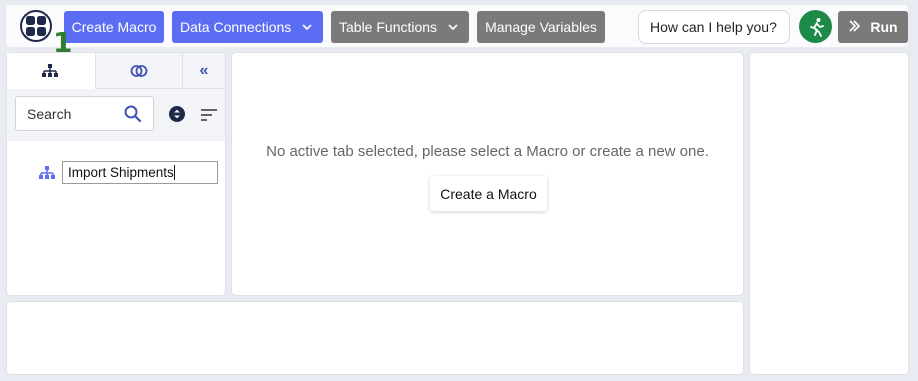 The height and width of the screenshot is (381, 918). Describe the element at coordinates (815, 26) in the screenshot. I see `runner-icon` at that location.